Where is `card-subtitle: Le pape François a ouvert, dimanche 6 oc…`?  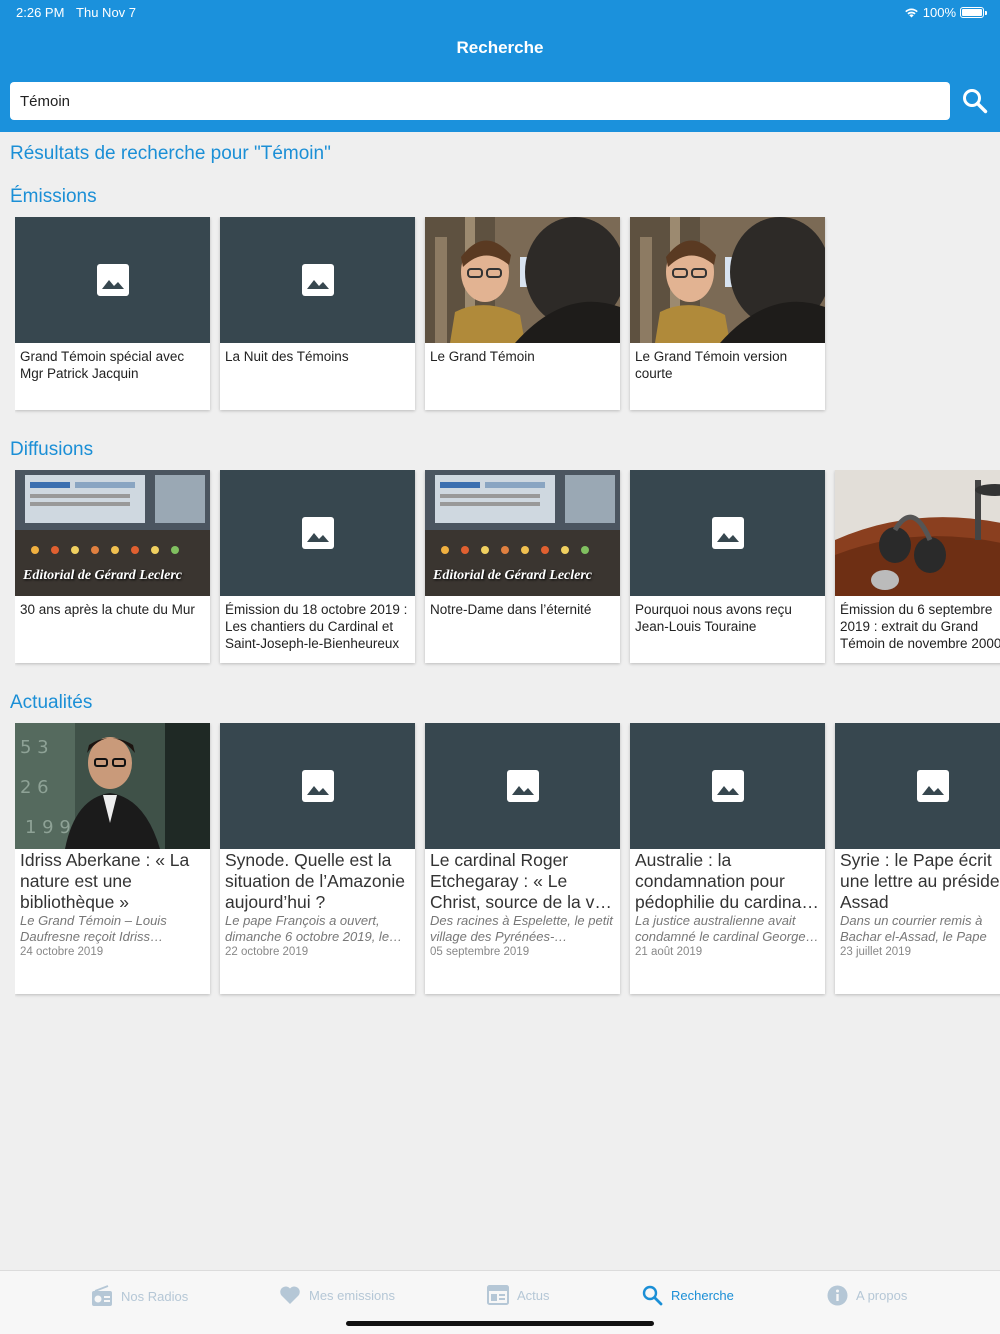
card-subtitle: Le pape François a ouvert, dimanche 6 oc… is located at coordinates (307, 928).